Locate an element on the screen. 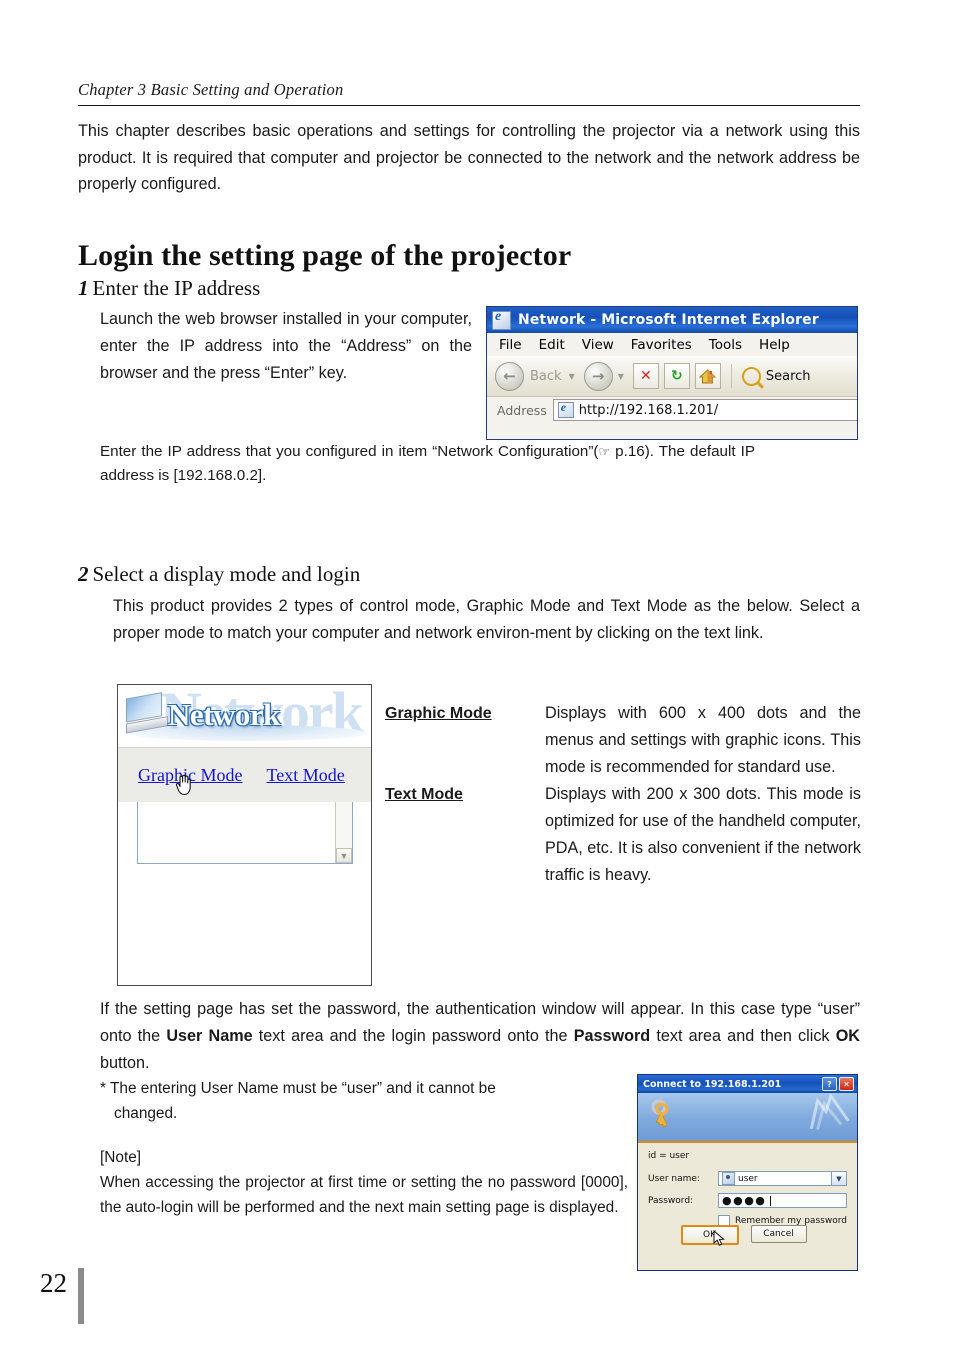 Image resolution: width=954 pixels, height=1352 pixels. network-banner: Network Network is located at coordinates (244, 716).